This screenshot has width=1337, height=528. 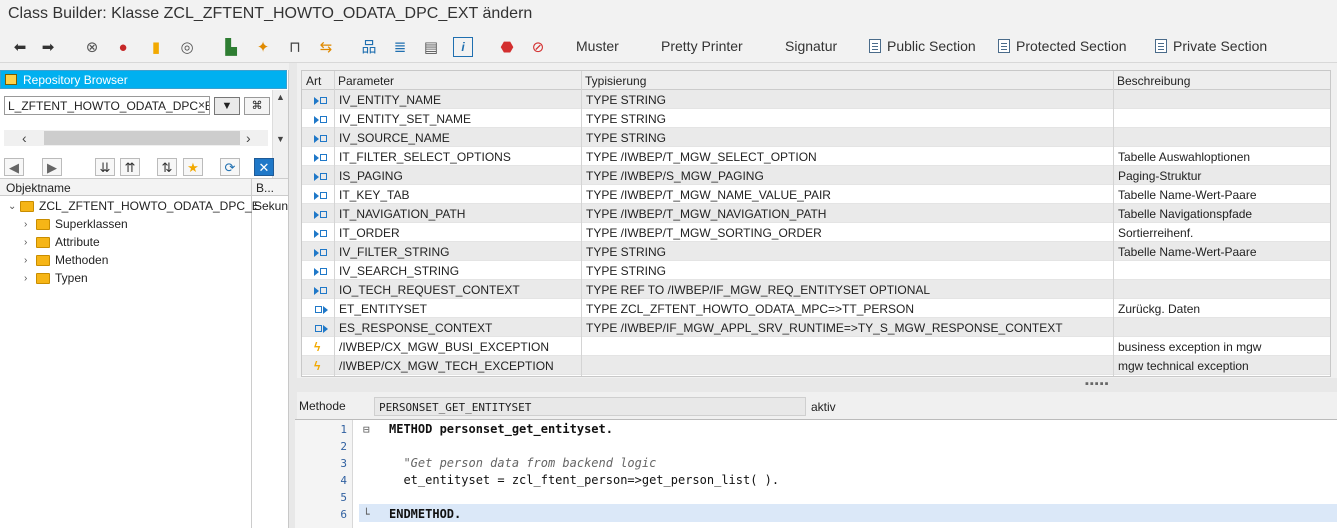 I want to click on break-icon: ⊘, so click(x=538, y=47).